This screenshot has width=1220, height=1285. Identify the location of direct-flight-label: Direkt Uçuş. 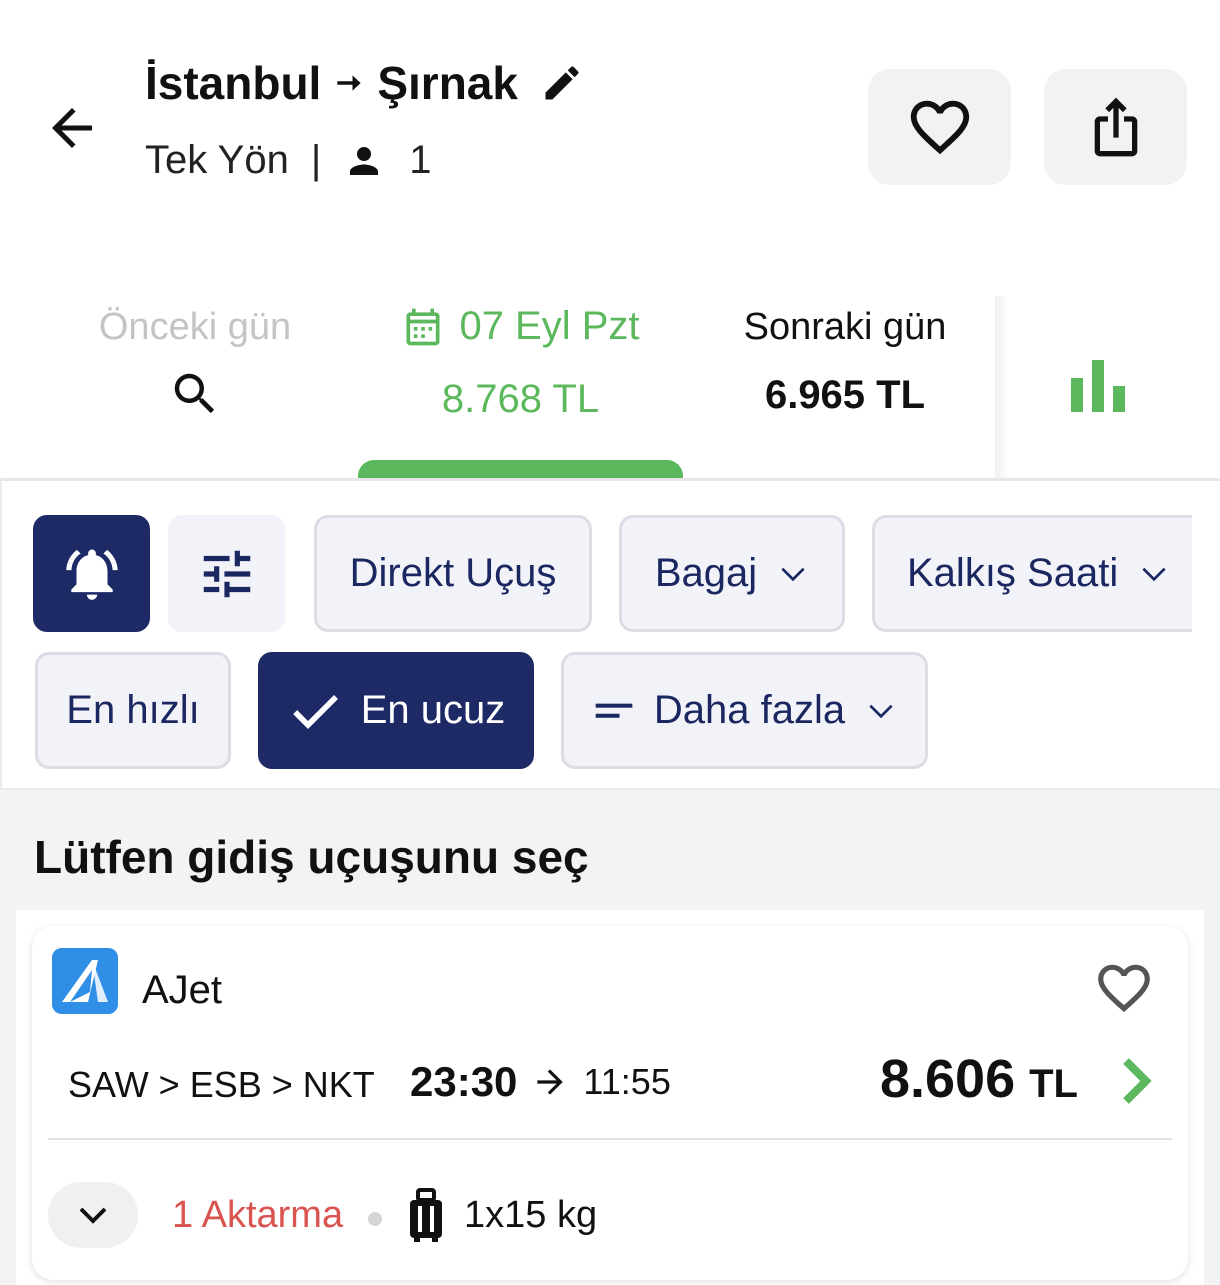
(453, 573).